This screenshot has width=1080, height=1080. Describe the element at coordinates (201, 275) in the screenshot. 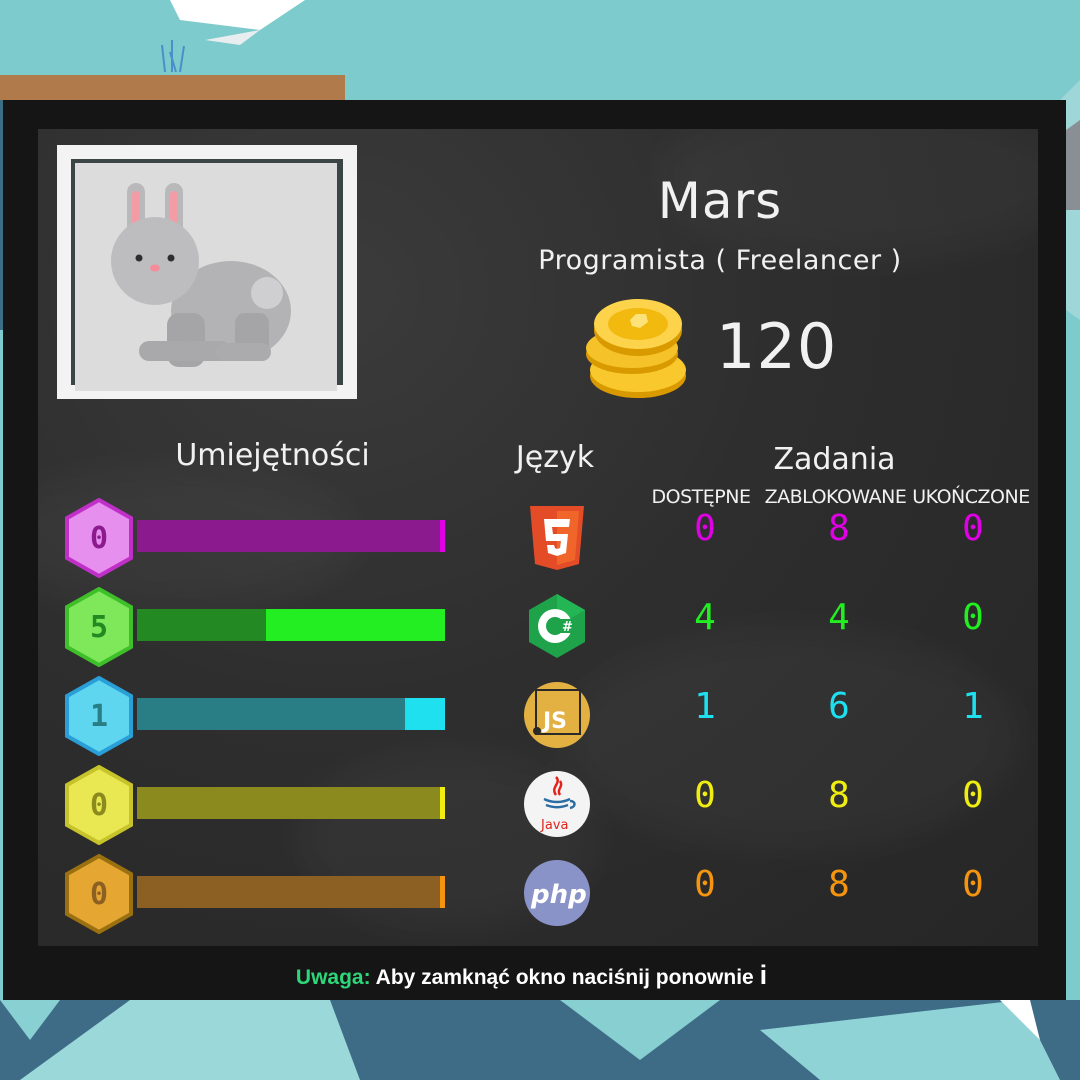

I see `rabbit-icon` at that location.